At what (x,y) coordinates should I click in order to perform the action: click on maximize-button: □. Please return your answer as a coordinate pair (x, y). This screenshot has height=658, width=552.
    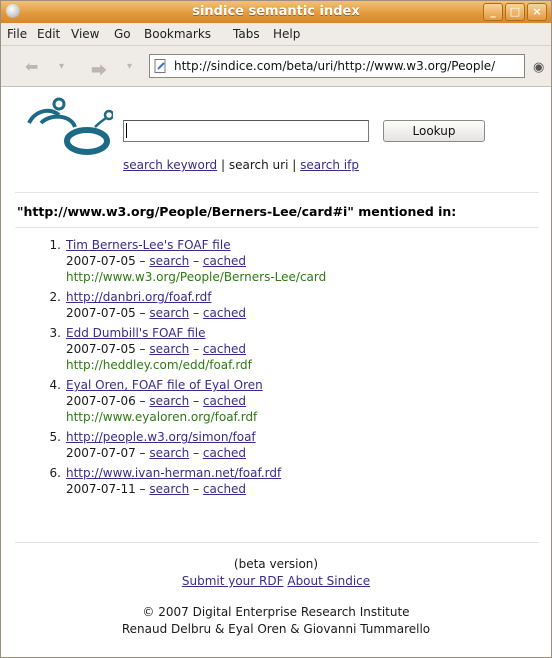
    Looking at the image, I should click on (515, 12).